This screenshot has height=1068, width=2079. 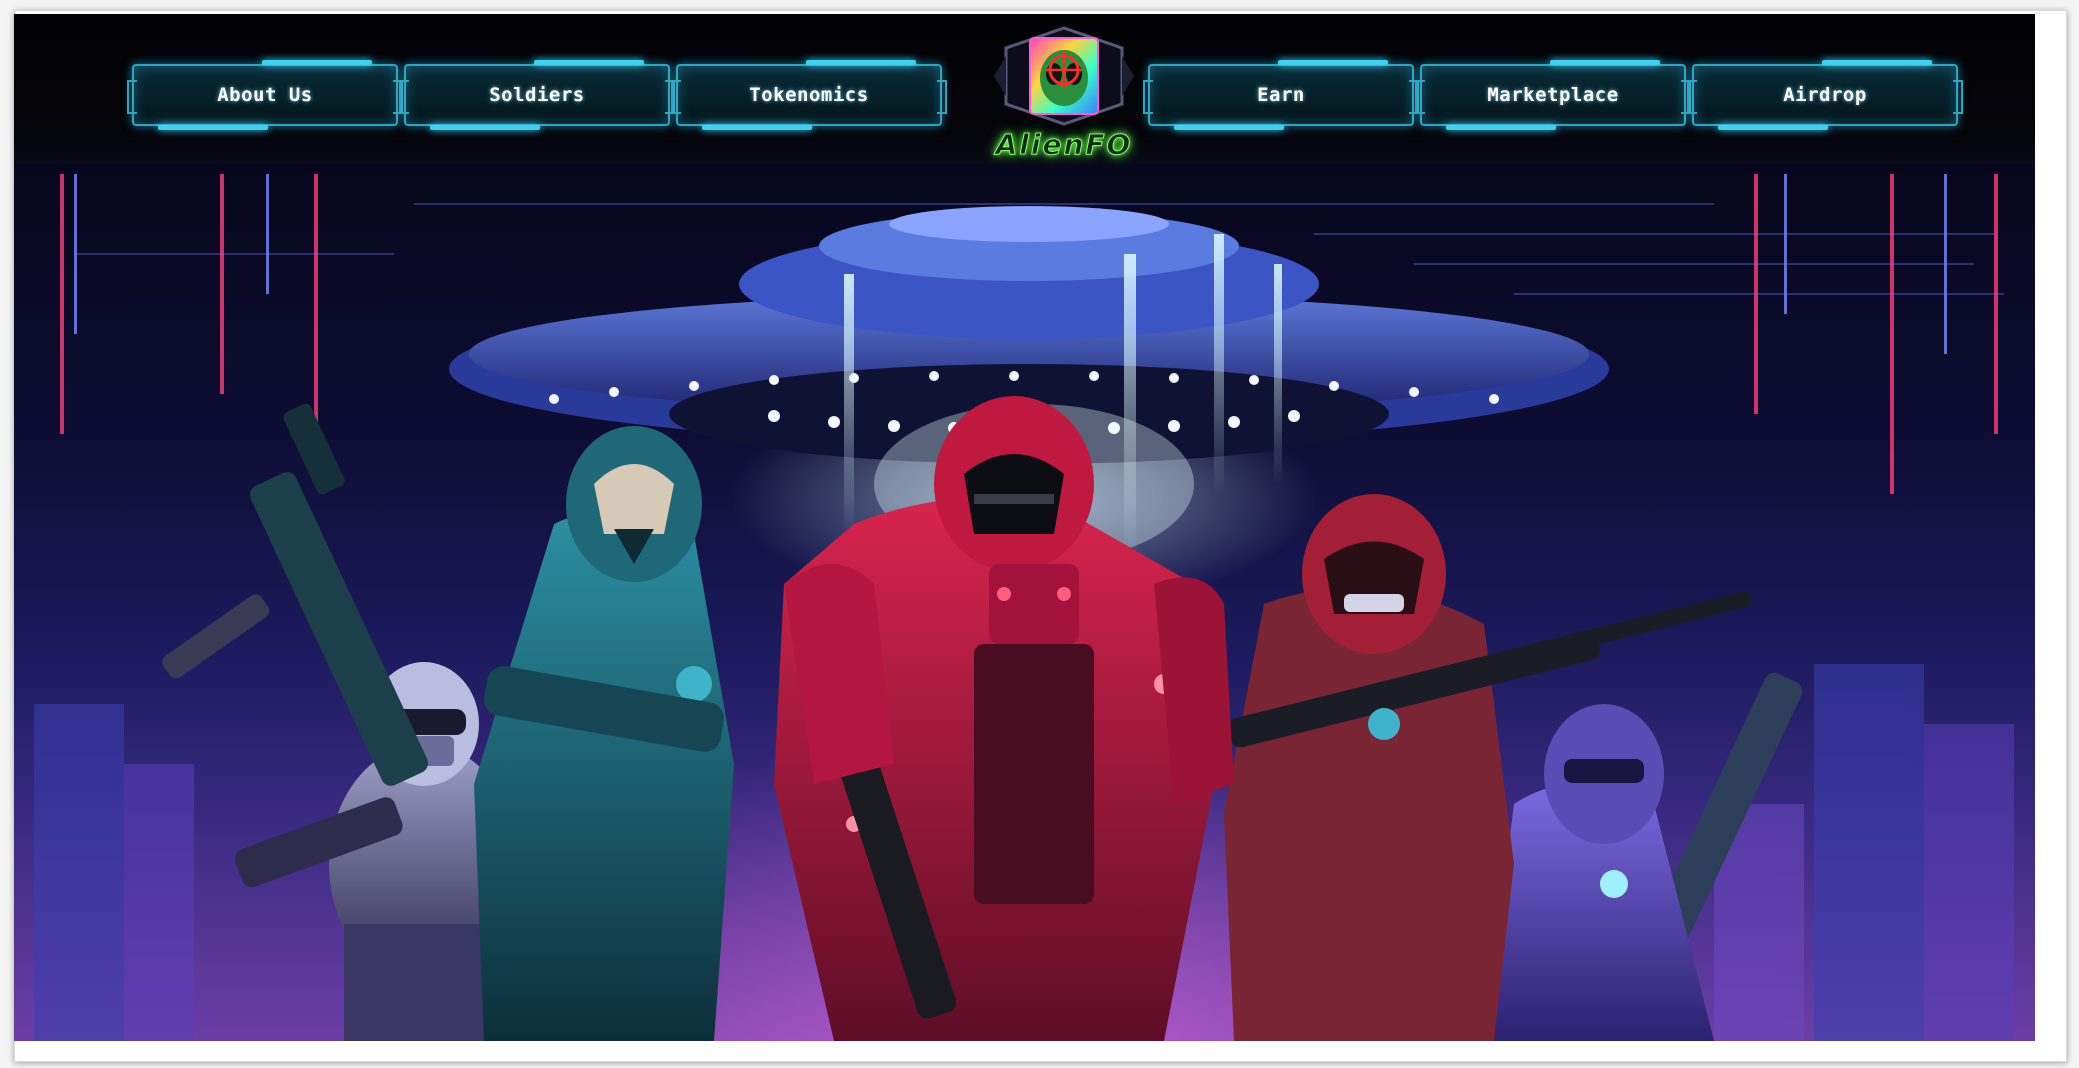 I want to click on nav-label: Airdrop, so click(x=1825, y=95).